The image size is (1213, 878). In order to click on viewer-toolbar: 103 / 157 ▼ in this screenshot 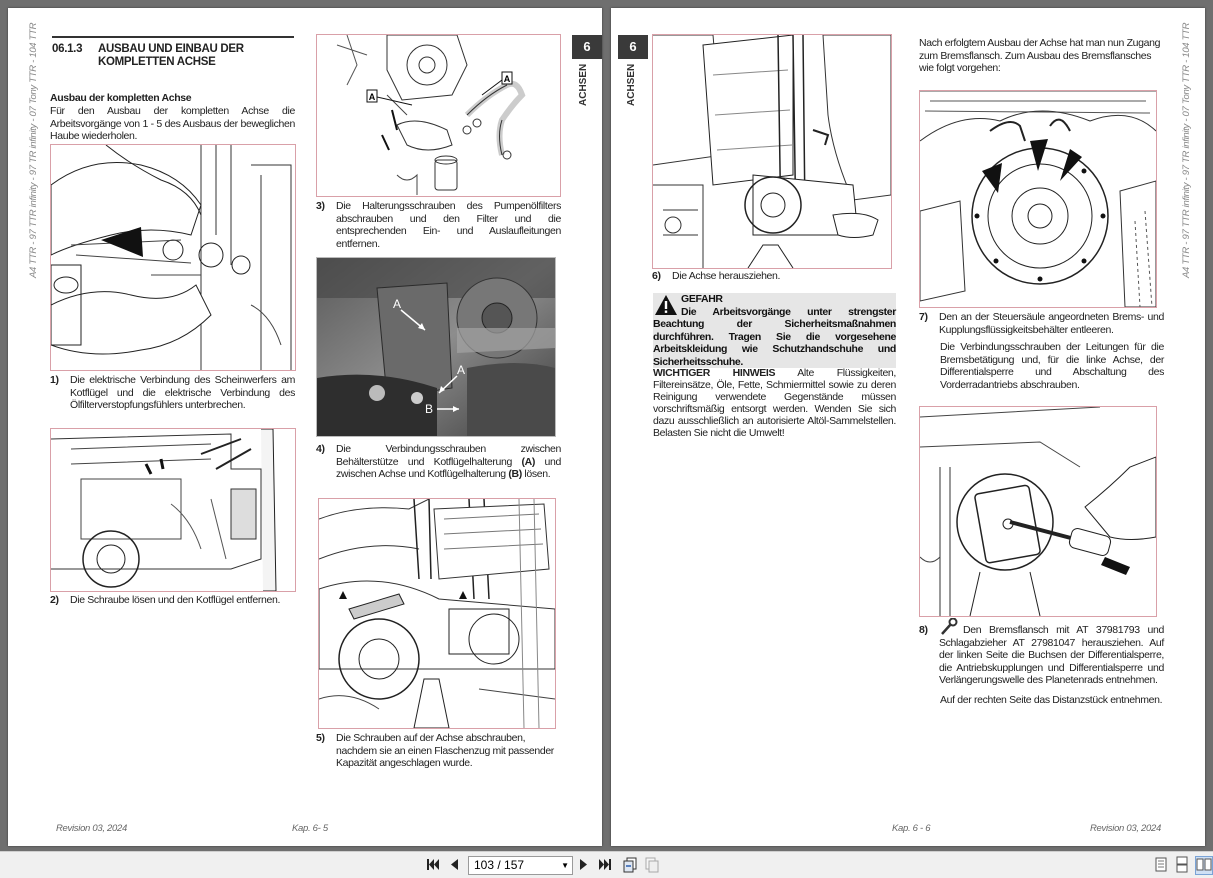, I will do `click(606, 864)`.